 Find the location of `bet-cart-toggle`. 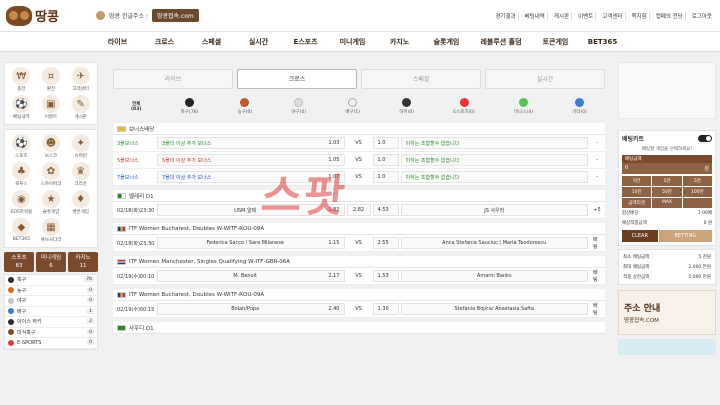

bet-cart-toggle is located at coordinates (705, 138).